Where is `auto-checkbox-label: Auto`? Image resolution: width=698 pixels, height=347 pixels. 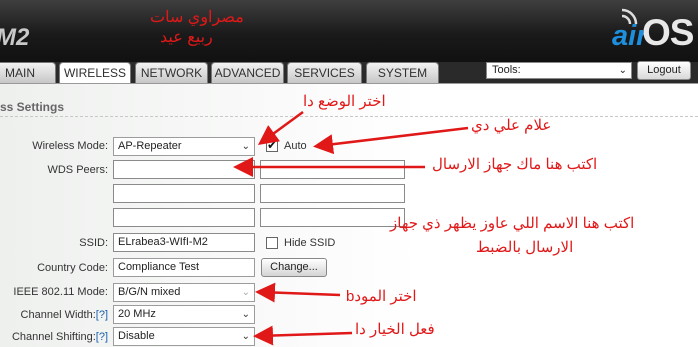 auto-checkbox-label: Auto is located at coordinates (295, 146).